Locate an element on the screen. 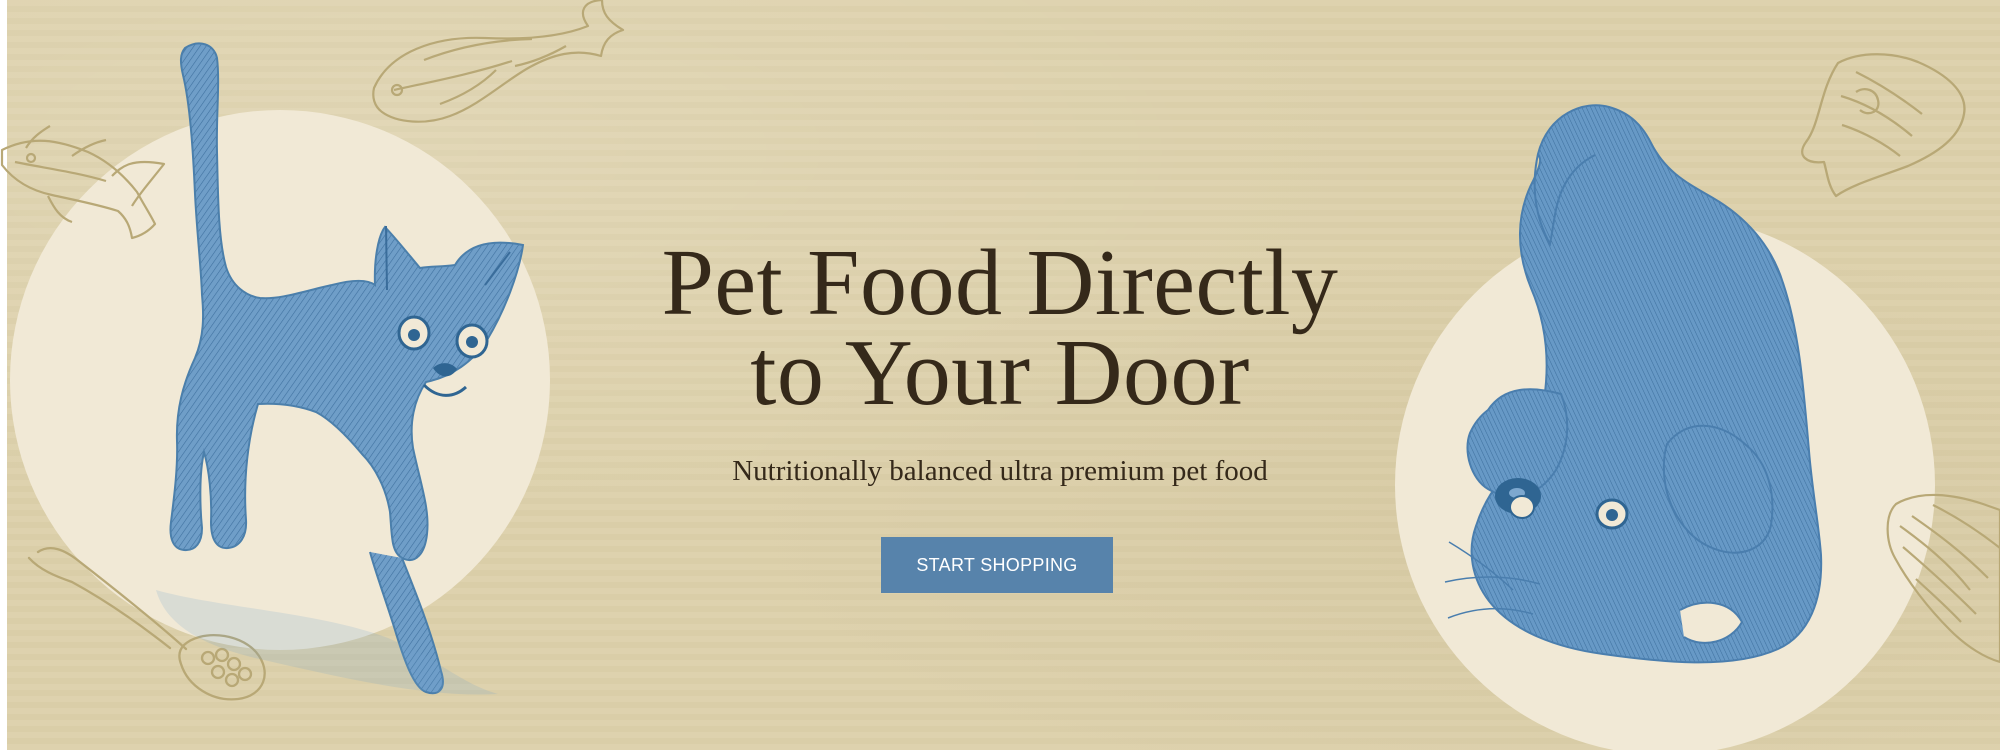 This screenshot has height=750, width=2000. hero-headline-line-1: Pet Food Directly is located at coordinates (1000, 283).